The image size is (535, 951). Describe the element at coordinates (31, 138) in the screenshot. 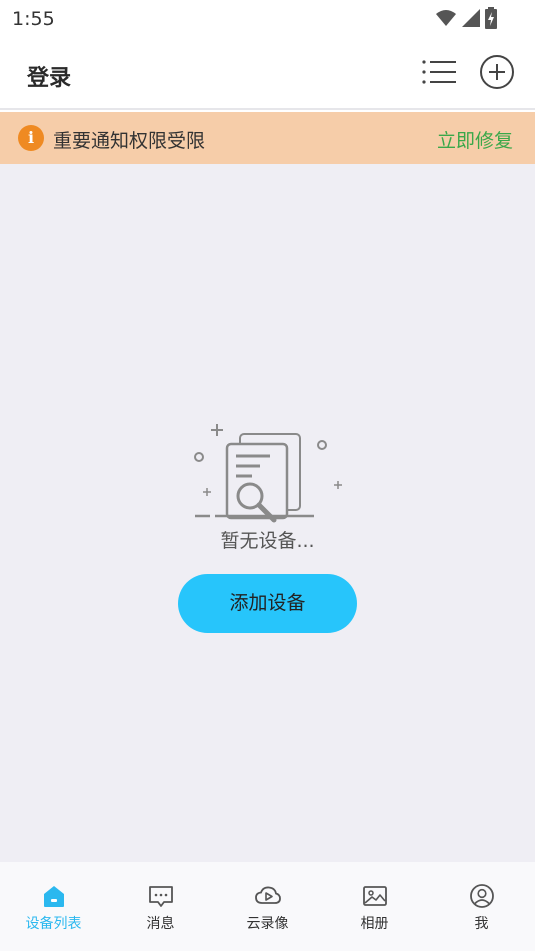

I see `info-icon: i` at that location.